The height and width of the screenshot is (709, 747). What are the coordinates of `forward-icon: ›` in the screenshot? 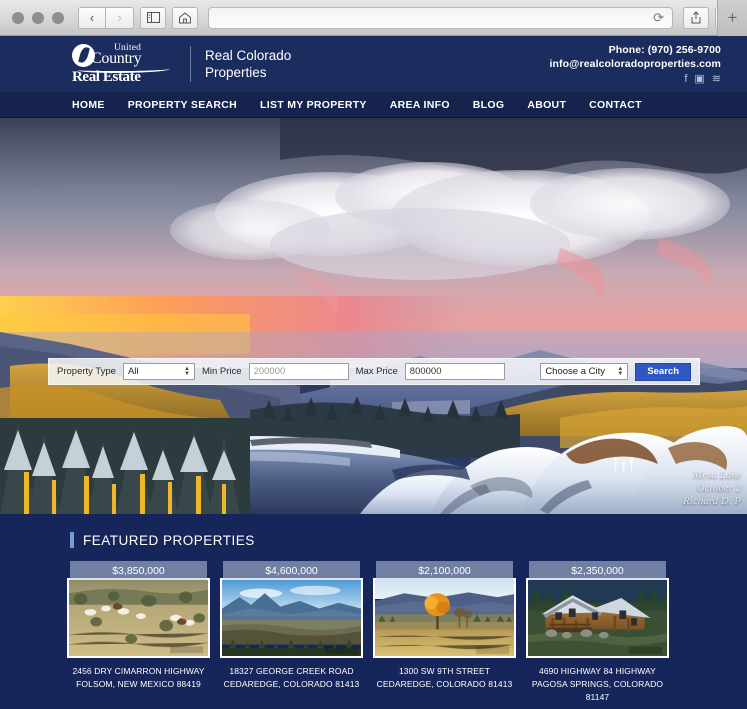 It's located at (119, 17).